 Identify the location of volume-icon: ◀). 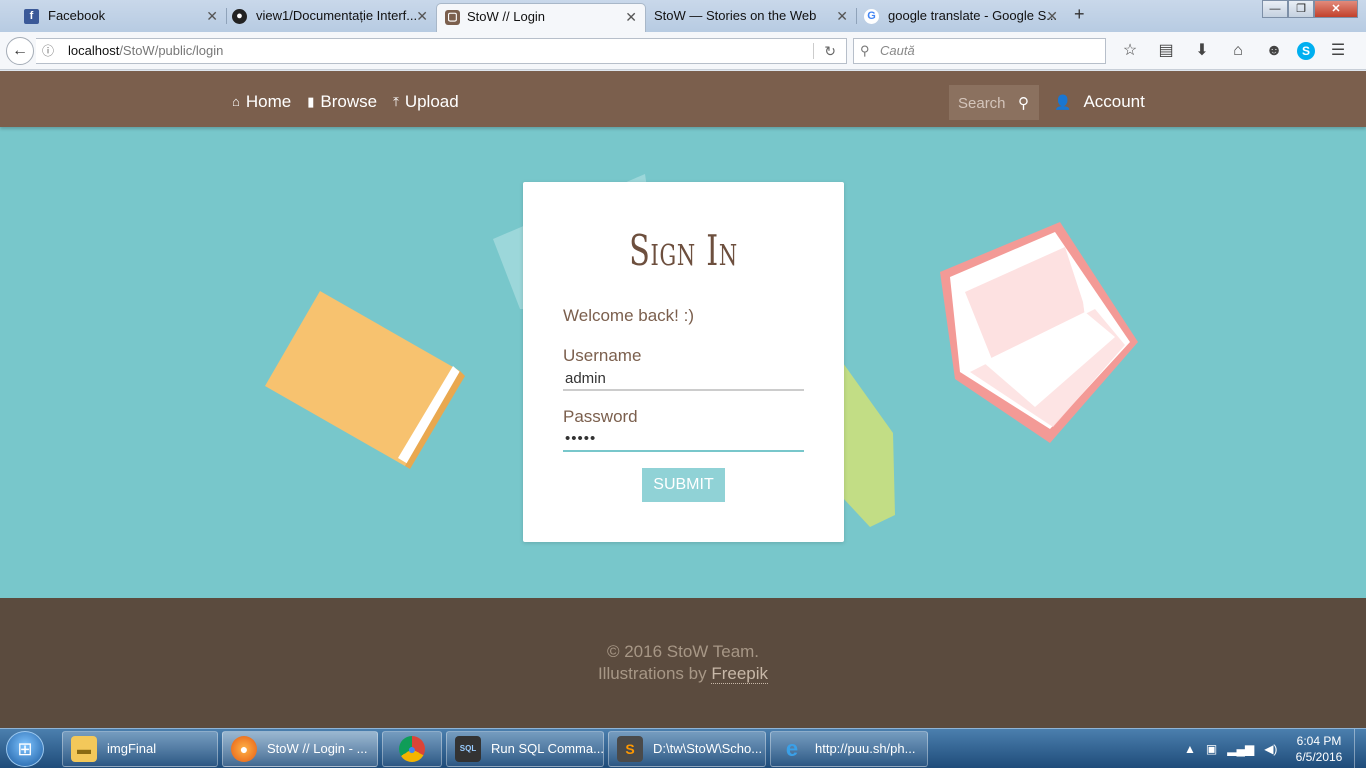
(1270, 749).